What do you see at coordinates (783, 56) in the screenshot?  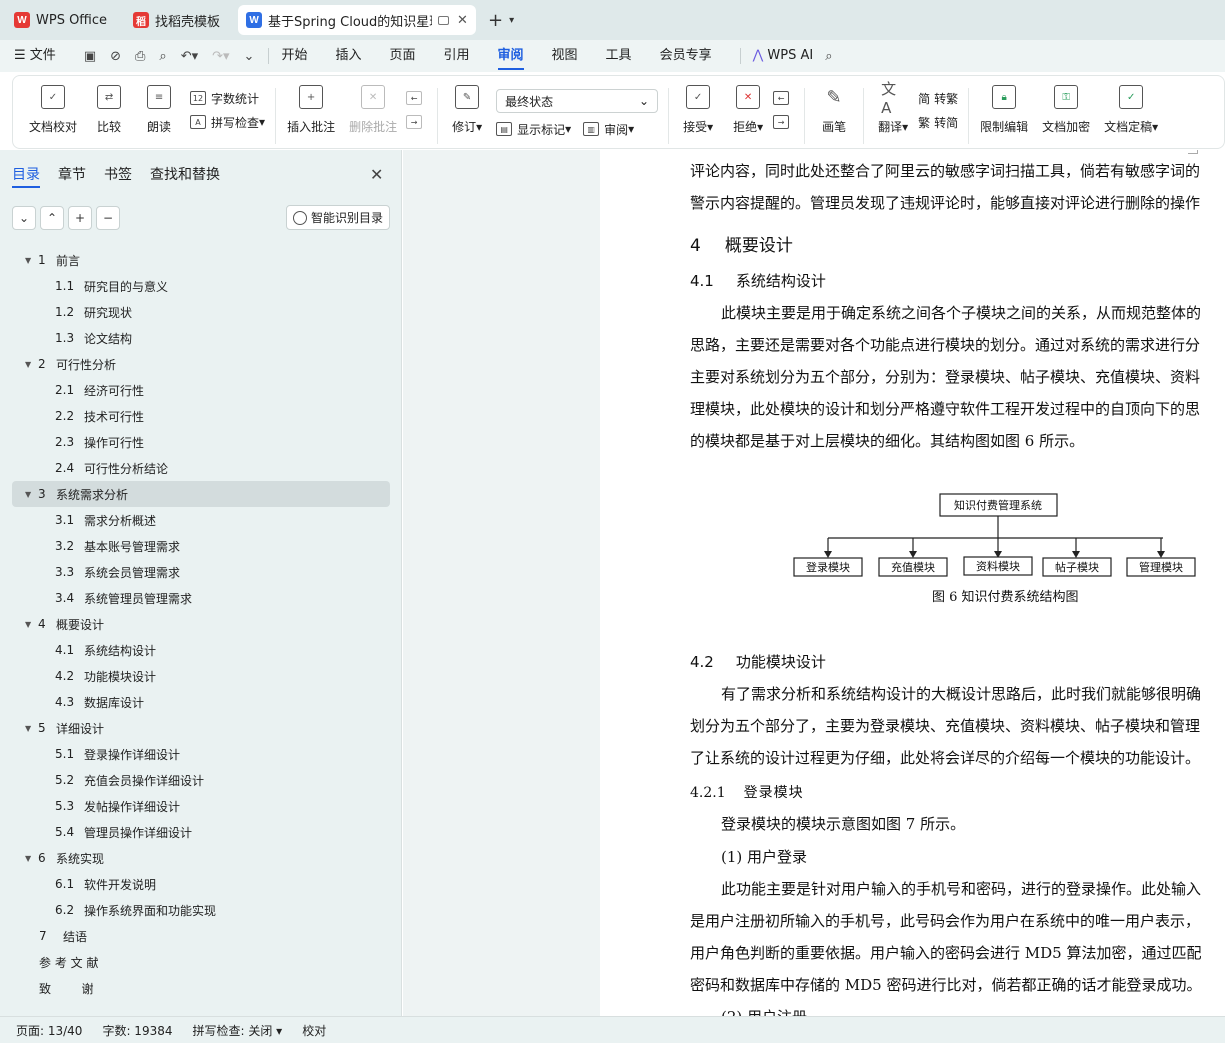 I see `wps-ai-button: ⋀ WPS AI` at bounding box center [783, 56].